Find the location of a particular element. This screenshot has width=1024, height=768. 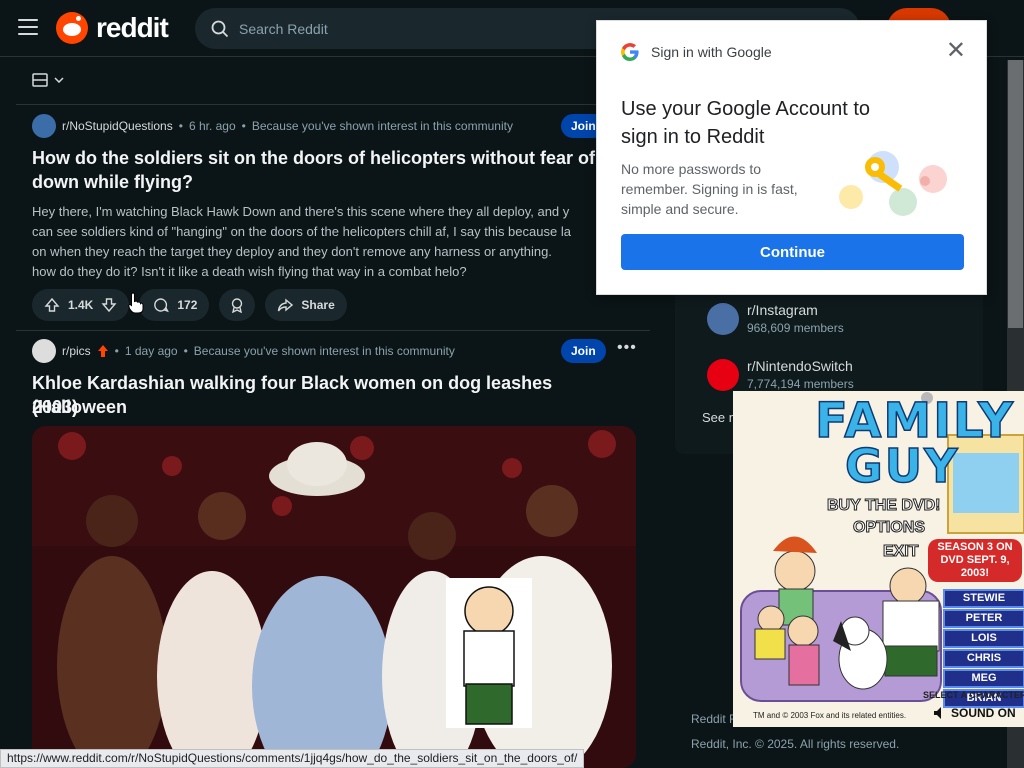

share-button: Share is located at coordinates (306, 305).